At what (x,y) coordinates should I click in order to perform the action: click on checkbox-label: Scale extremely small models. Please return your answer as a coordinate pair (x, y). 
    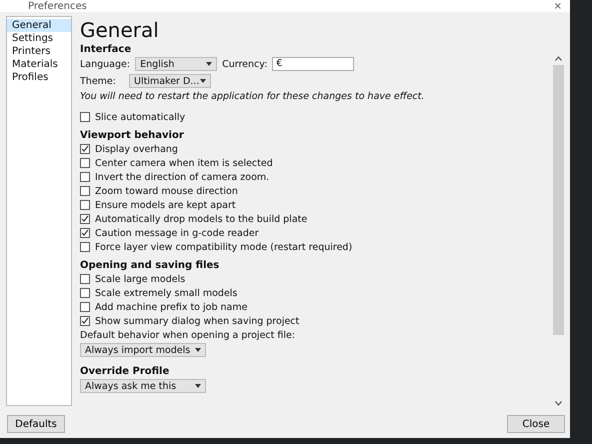
    Looking at the image, I should click on (166, 293).